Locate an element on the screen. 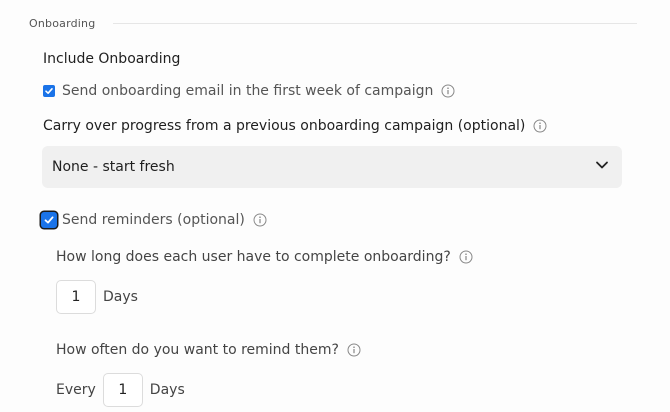 This screenshot has width=670, height=412. include-onboarding-heading: Include Onboarding is located at coordinates (112, 59).